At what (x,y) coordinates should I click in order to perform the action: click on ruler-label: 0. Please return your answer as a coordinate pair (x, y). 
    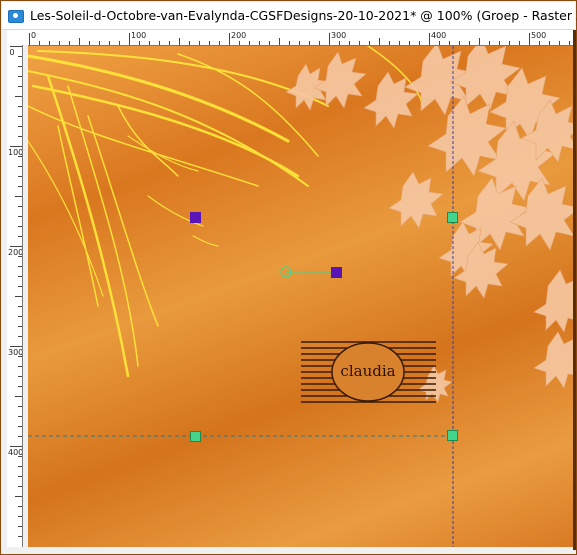
    Looking at the image, I should click on (12, 52).